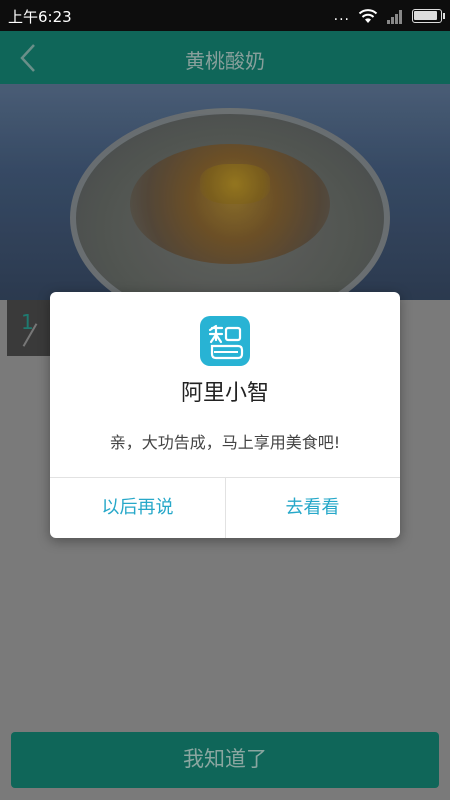  I want to click on dialog-message: 亲，大功告成，马上享用美食吧!, so click(225, 442).